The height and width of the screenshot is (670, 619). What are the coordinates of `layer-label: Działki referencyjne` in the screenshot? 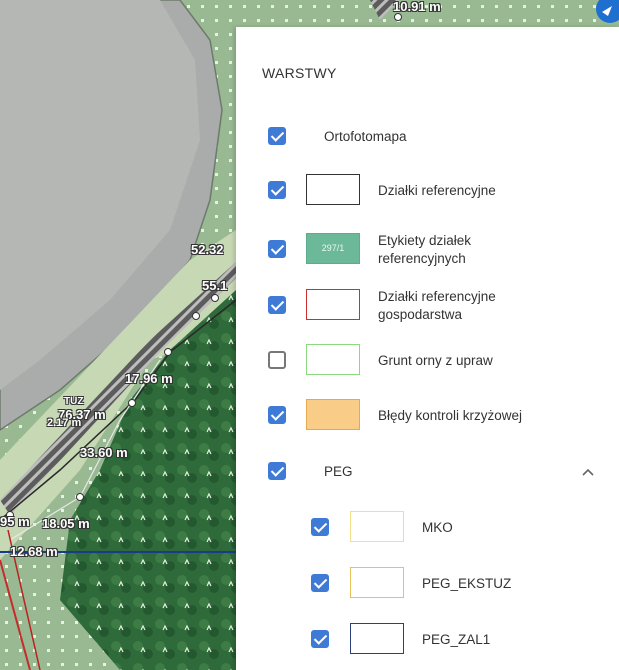 It's located at (437, 191).